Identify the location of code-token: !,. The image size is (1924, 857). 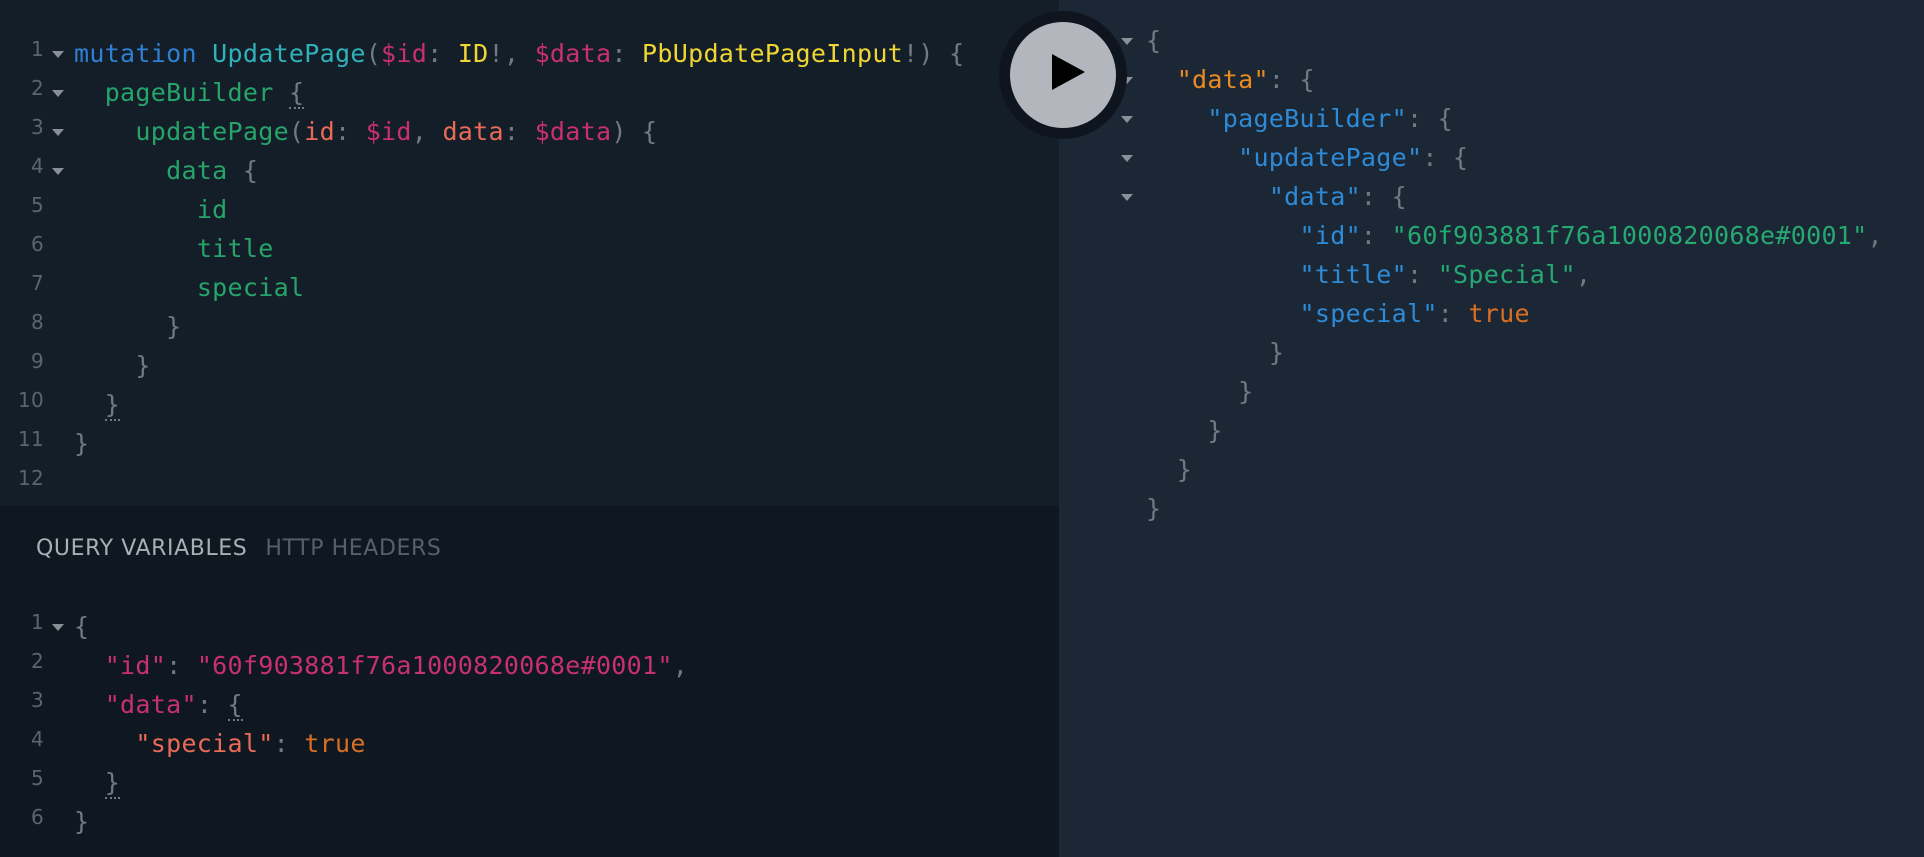
(511, 53).